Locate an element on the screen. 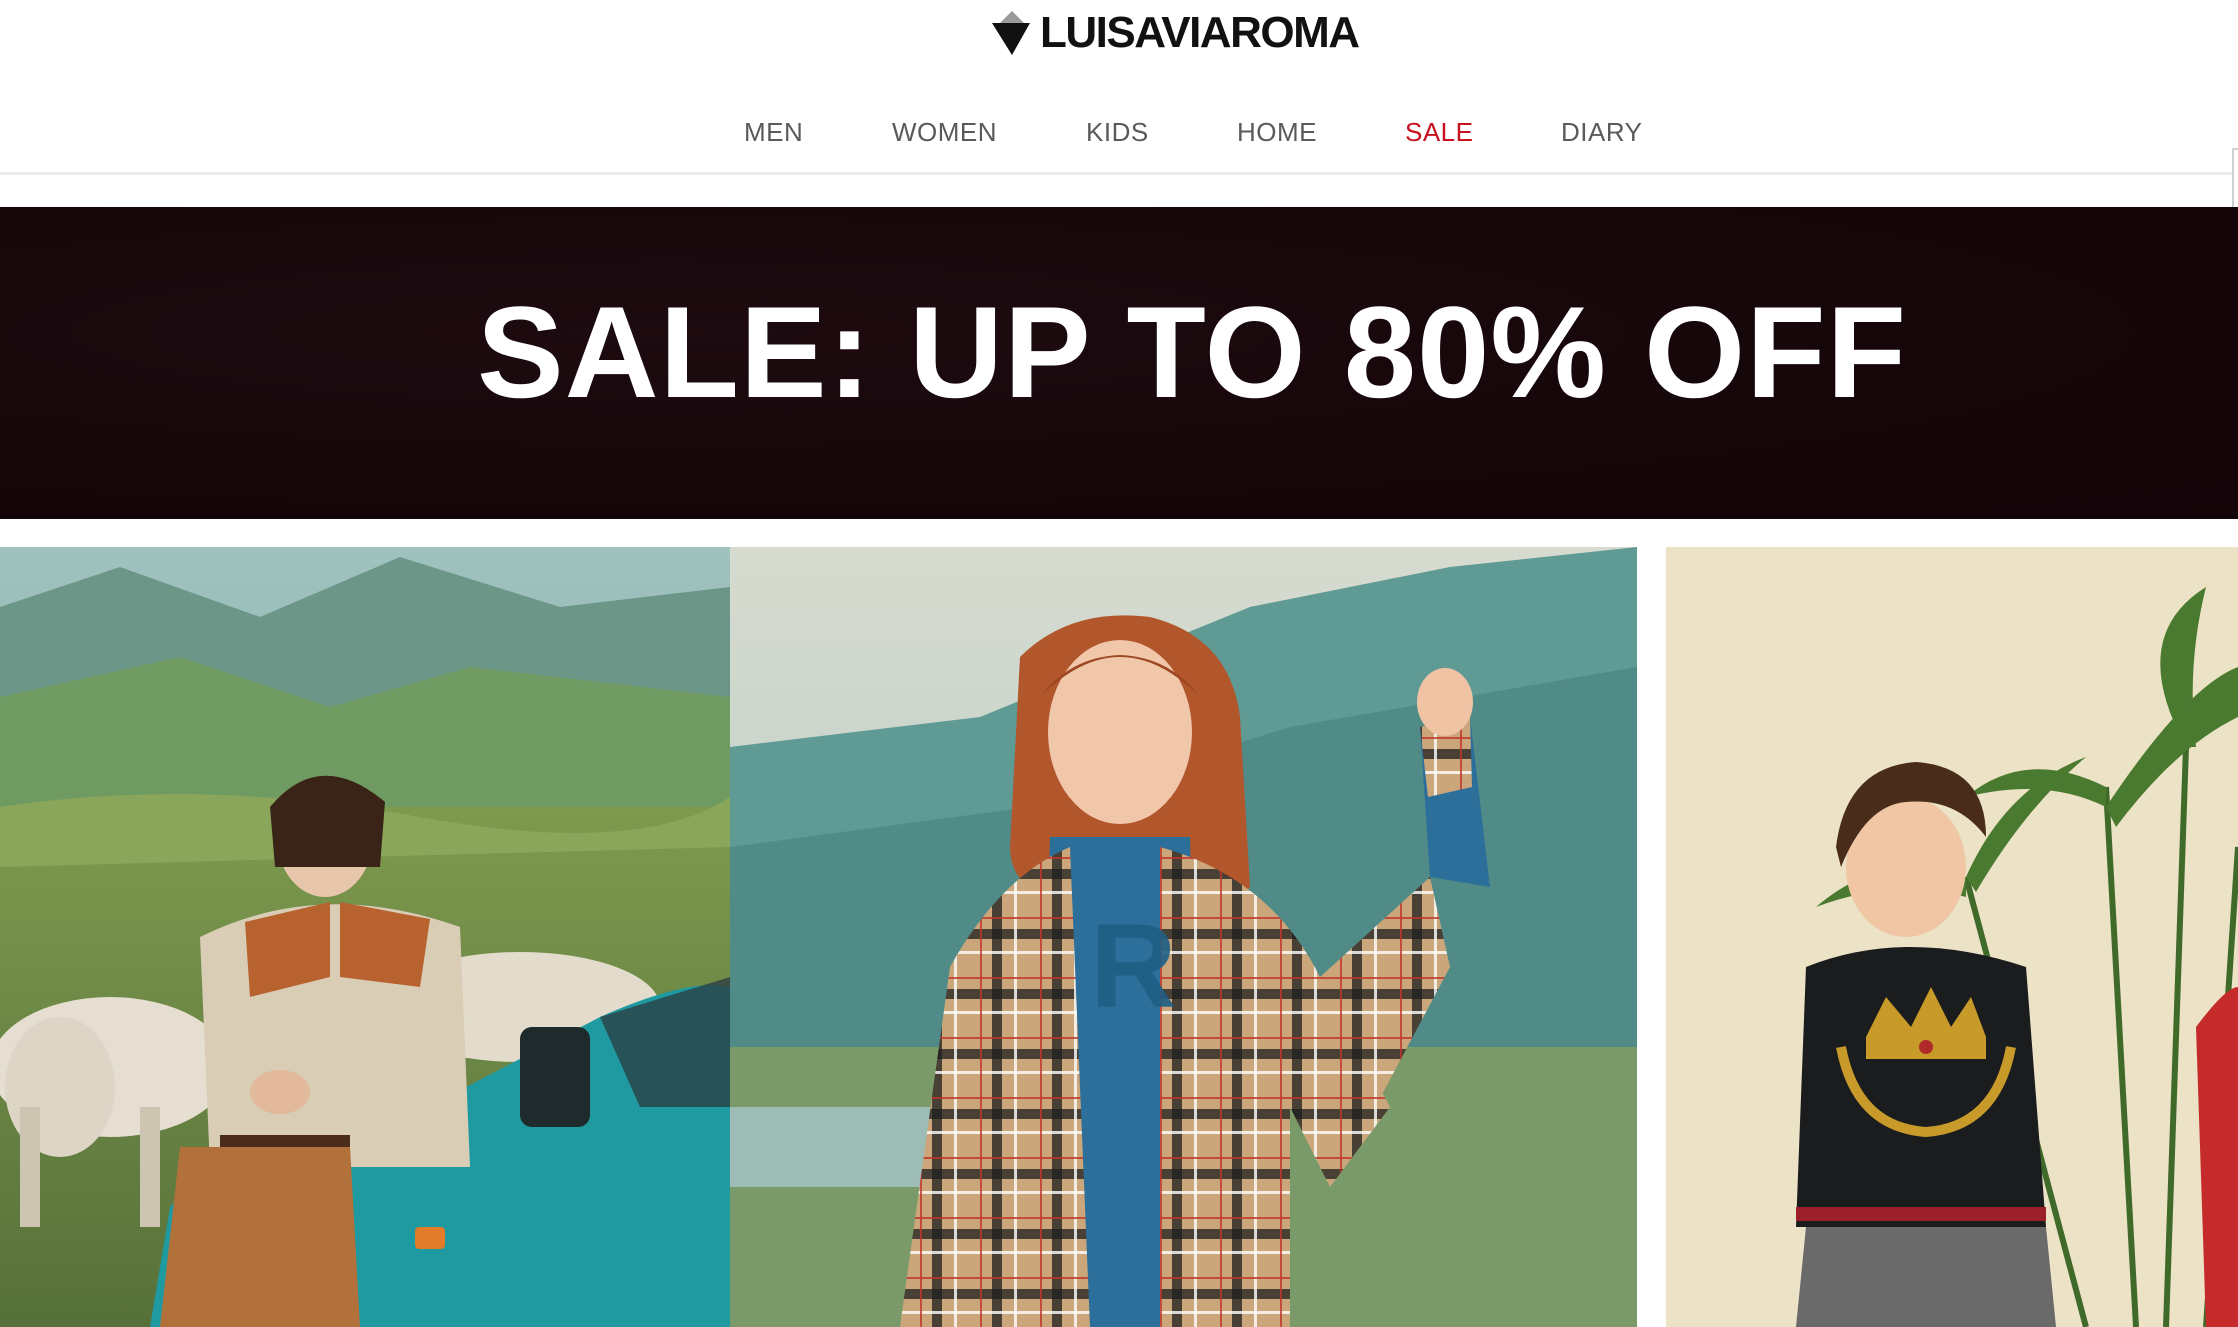 The width and height of the screenshot is (2238, 1327). edge-widget is located at coordinates (2235, 179).